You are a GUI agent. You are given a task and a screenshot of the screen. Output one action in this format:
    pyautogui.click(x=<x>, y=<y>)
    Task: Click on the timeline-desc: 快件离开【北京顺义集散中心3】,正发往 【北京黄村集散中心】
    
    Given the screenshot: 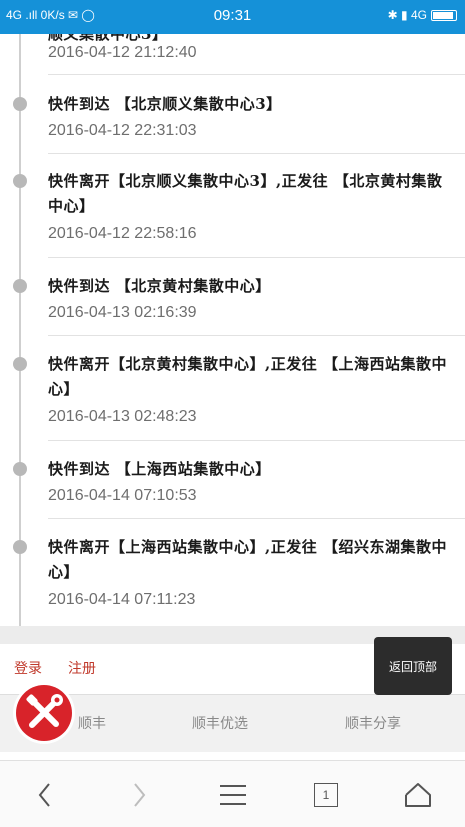 What is the action you would take?
    pyautogui.click(x=245, y=193)
    